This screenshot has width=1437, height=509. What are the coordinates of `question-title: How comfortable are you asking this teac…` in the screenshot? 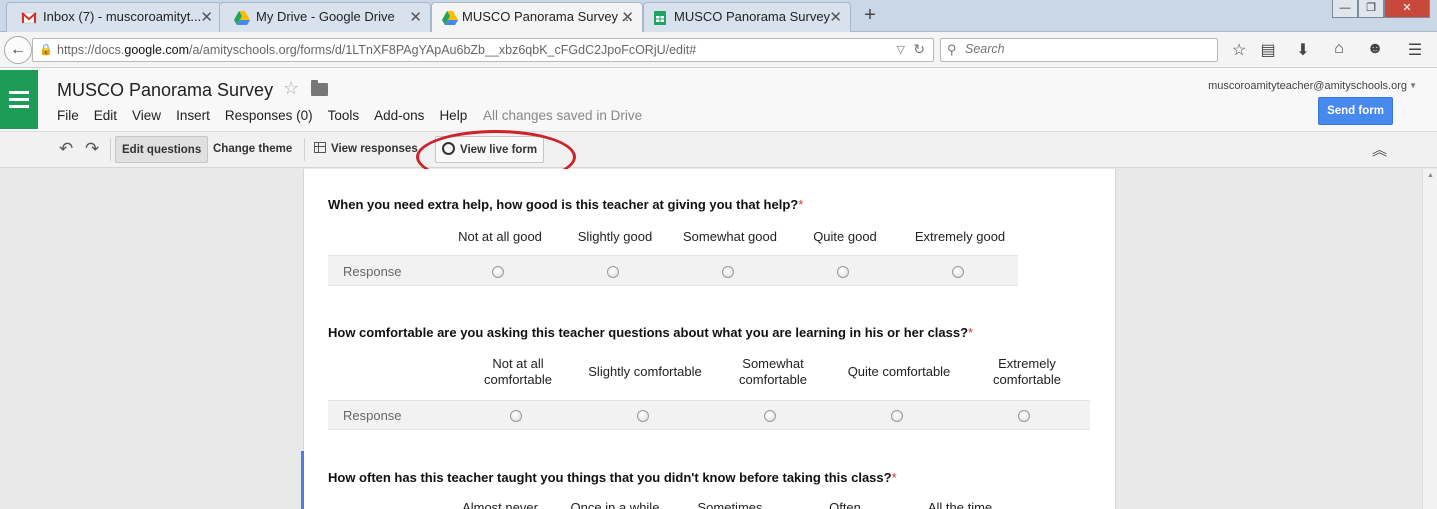 It's located at (650, 332).